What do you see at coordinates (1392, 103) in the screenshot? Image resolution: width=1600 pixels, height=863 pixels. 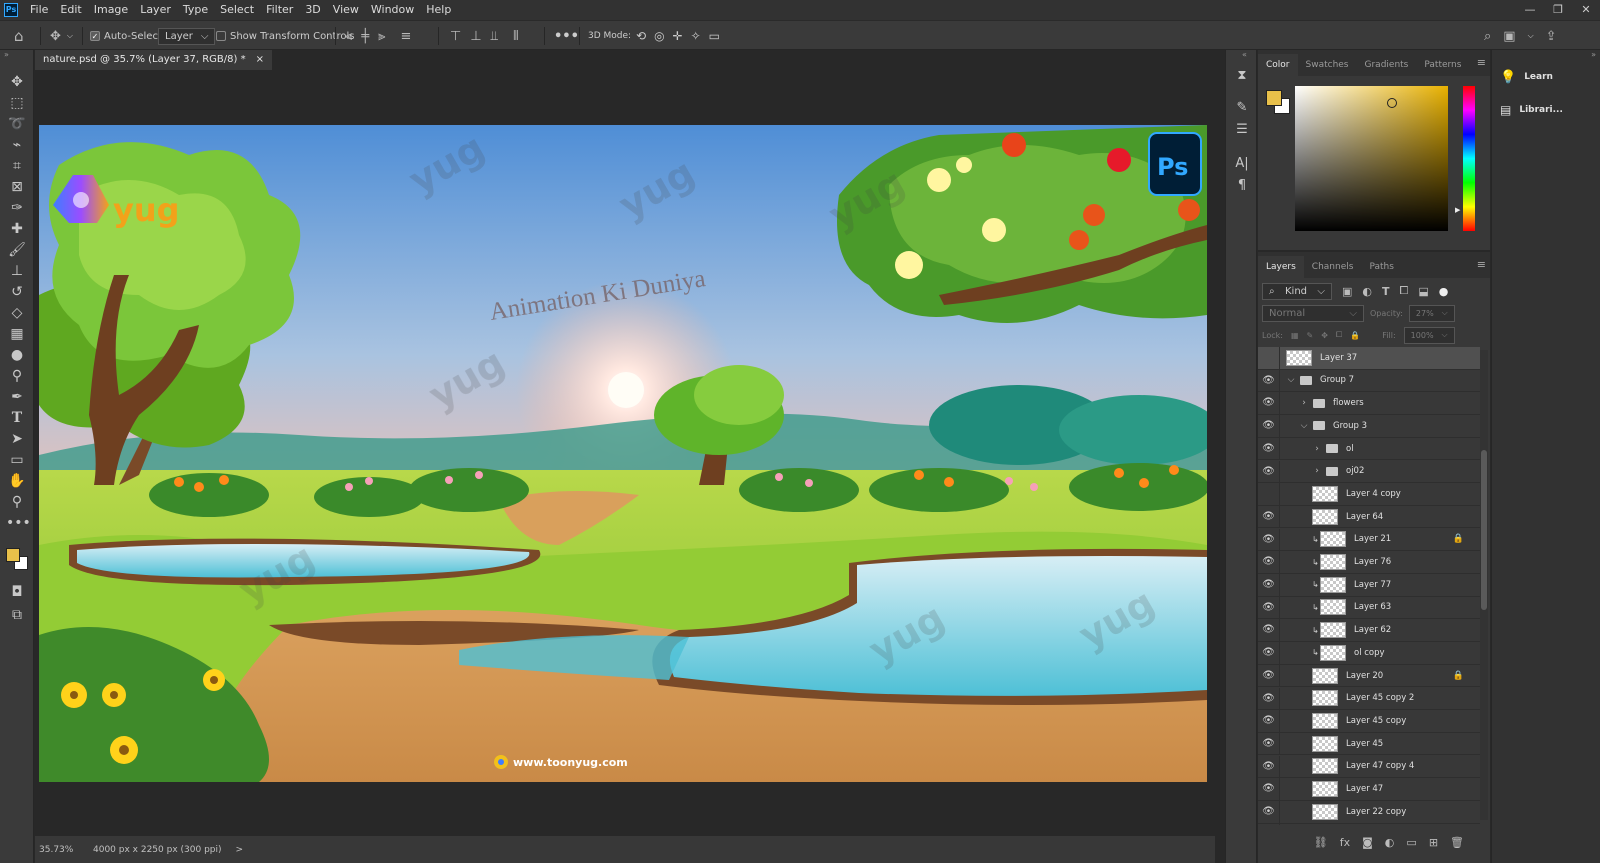 I see `color-picker-cursor` at bounding box center [1392, 103].